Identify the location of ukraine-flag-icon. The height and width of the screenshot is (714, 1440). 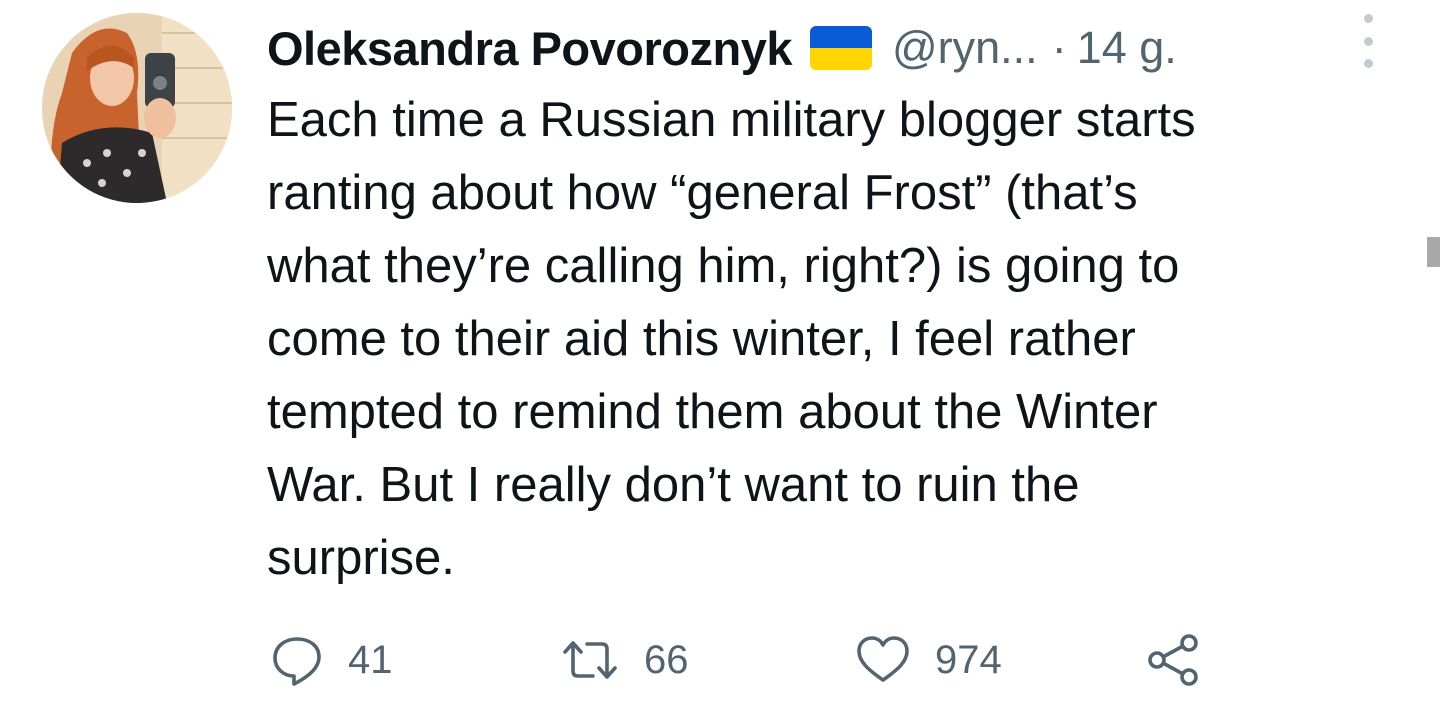
(840, 48).